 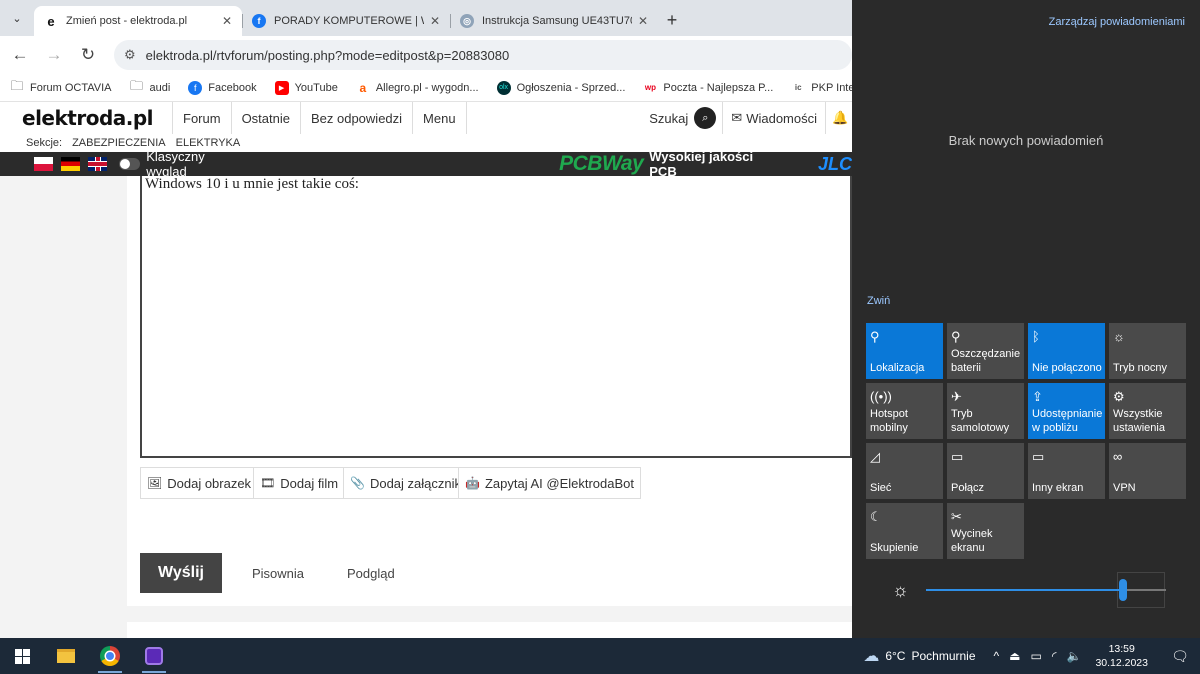 I want to click on no-notifications-text: Brak nowych powiadomień, so click(x=1026, y=140).